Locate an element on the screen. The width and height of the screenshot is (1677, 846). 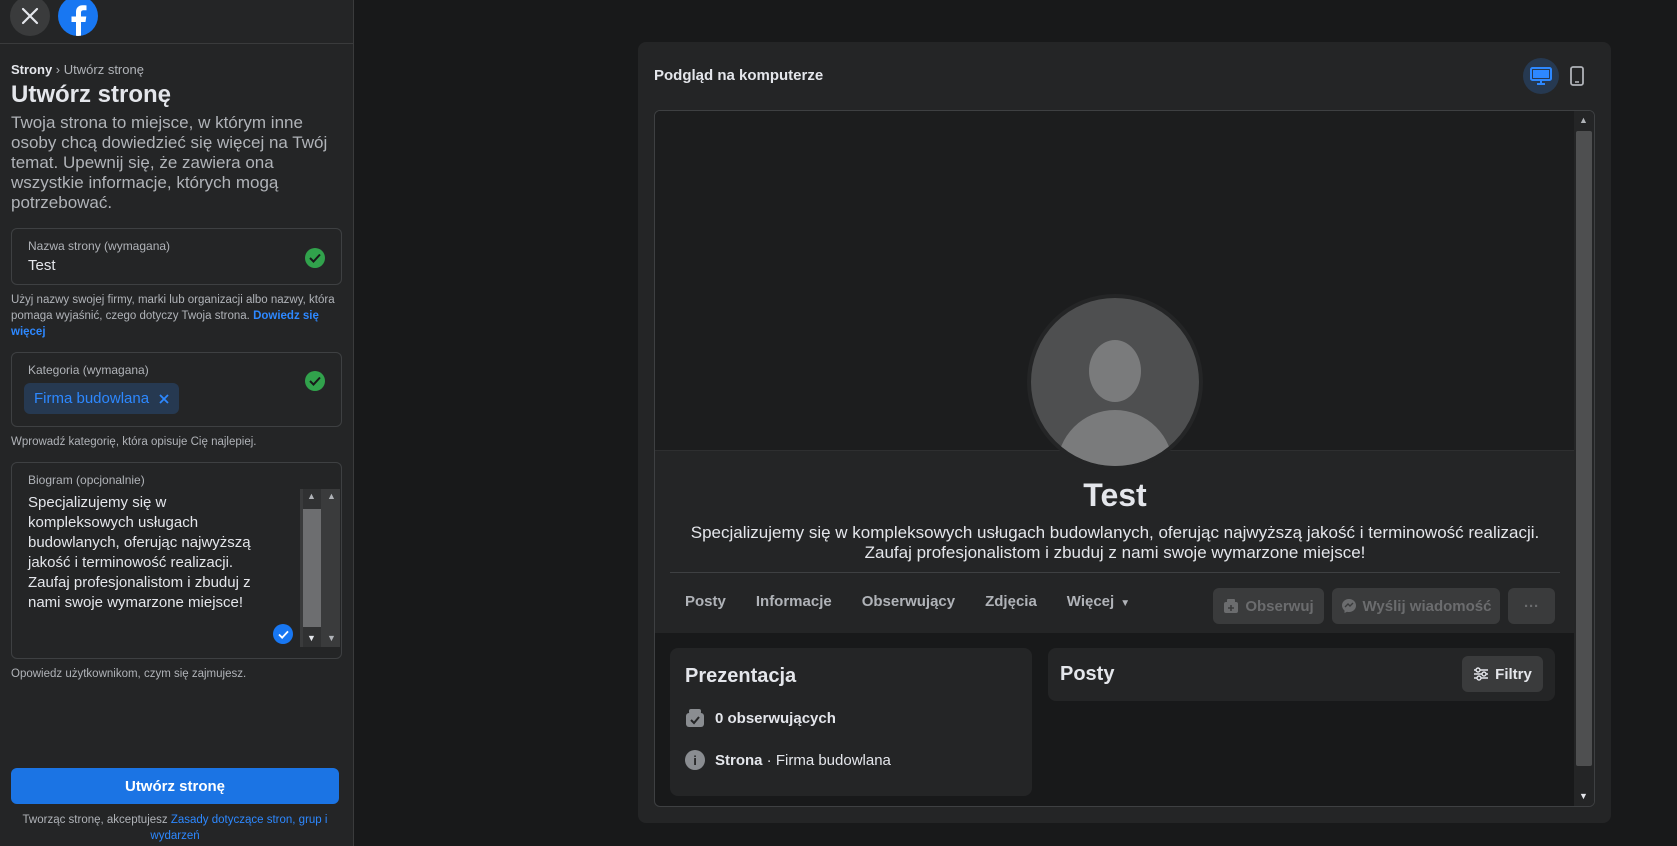
messenger-icon is located at coordinates (1348, 606).